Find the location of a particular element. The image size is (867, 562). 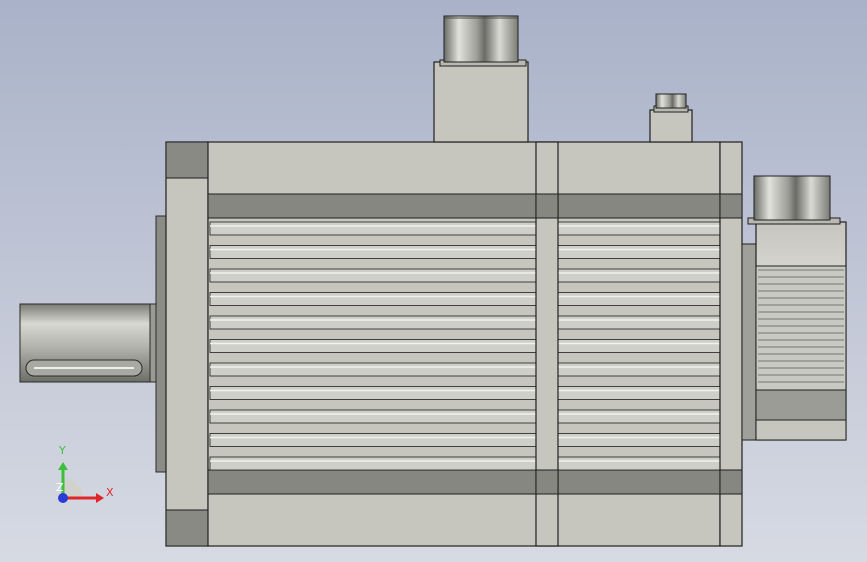

rear-end-cap is located at coordinates (731, 344).